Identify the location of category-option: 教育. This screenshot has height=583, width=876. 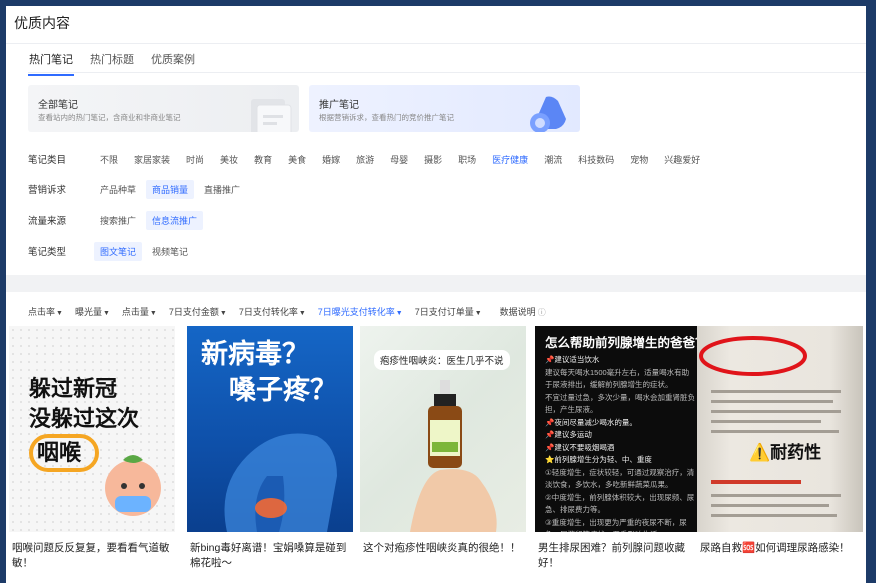
(263, 159).